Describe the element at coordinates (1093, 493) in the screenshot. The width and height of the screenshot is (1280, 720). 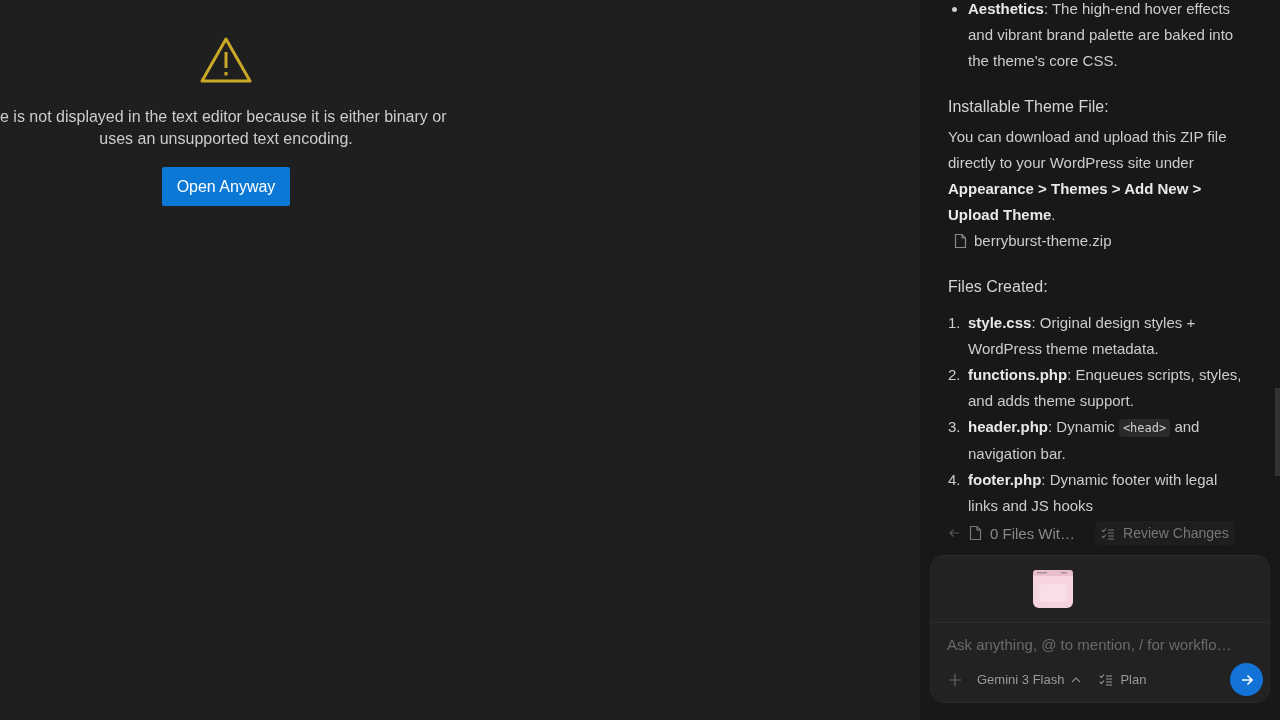
I see `list-item-text: footer.php: Dynamic footer with legal links and JS hooks` at that location.